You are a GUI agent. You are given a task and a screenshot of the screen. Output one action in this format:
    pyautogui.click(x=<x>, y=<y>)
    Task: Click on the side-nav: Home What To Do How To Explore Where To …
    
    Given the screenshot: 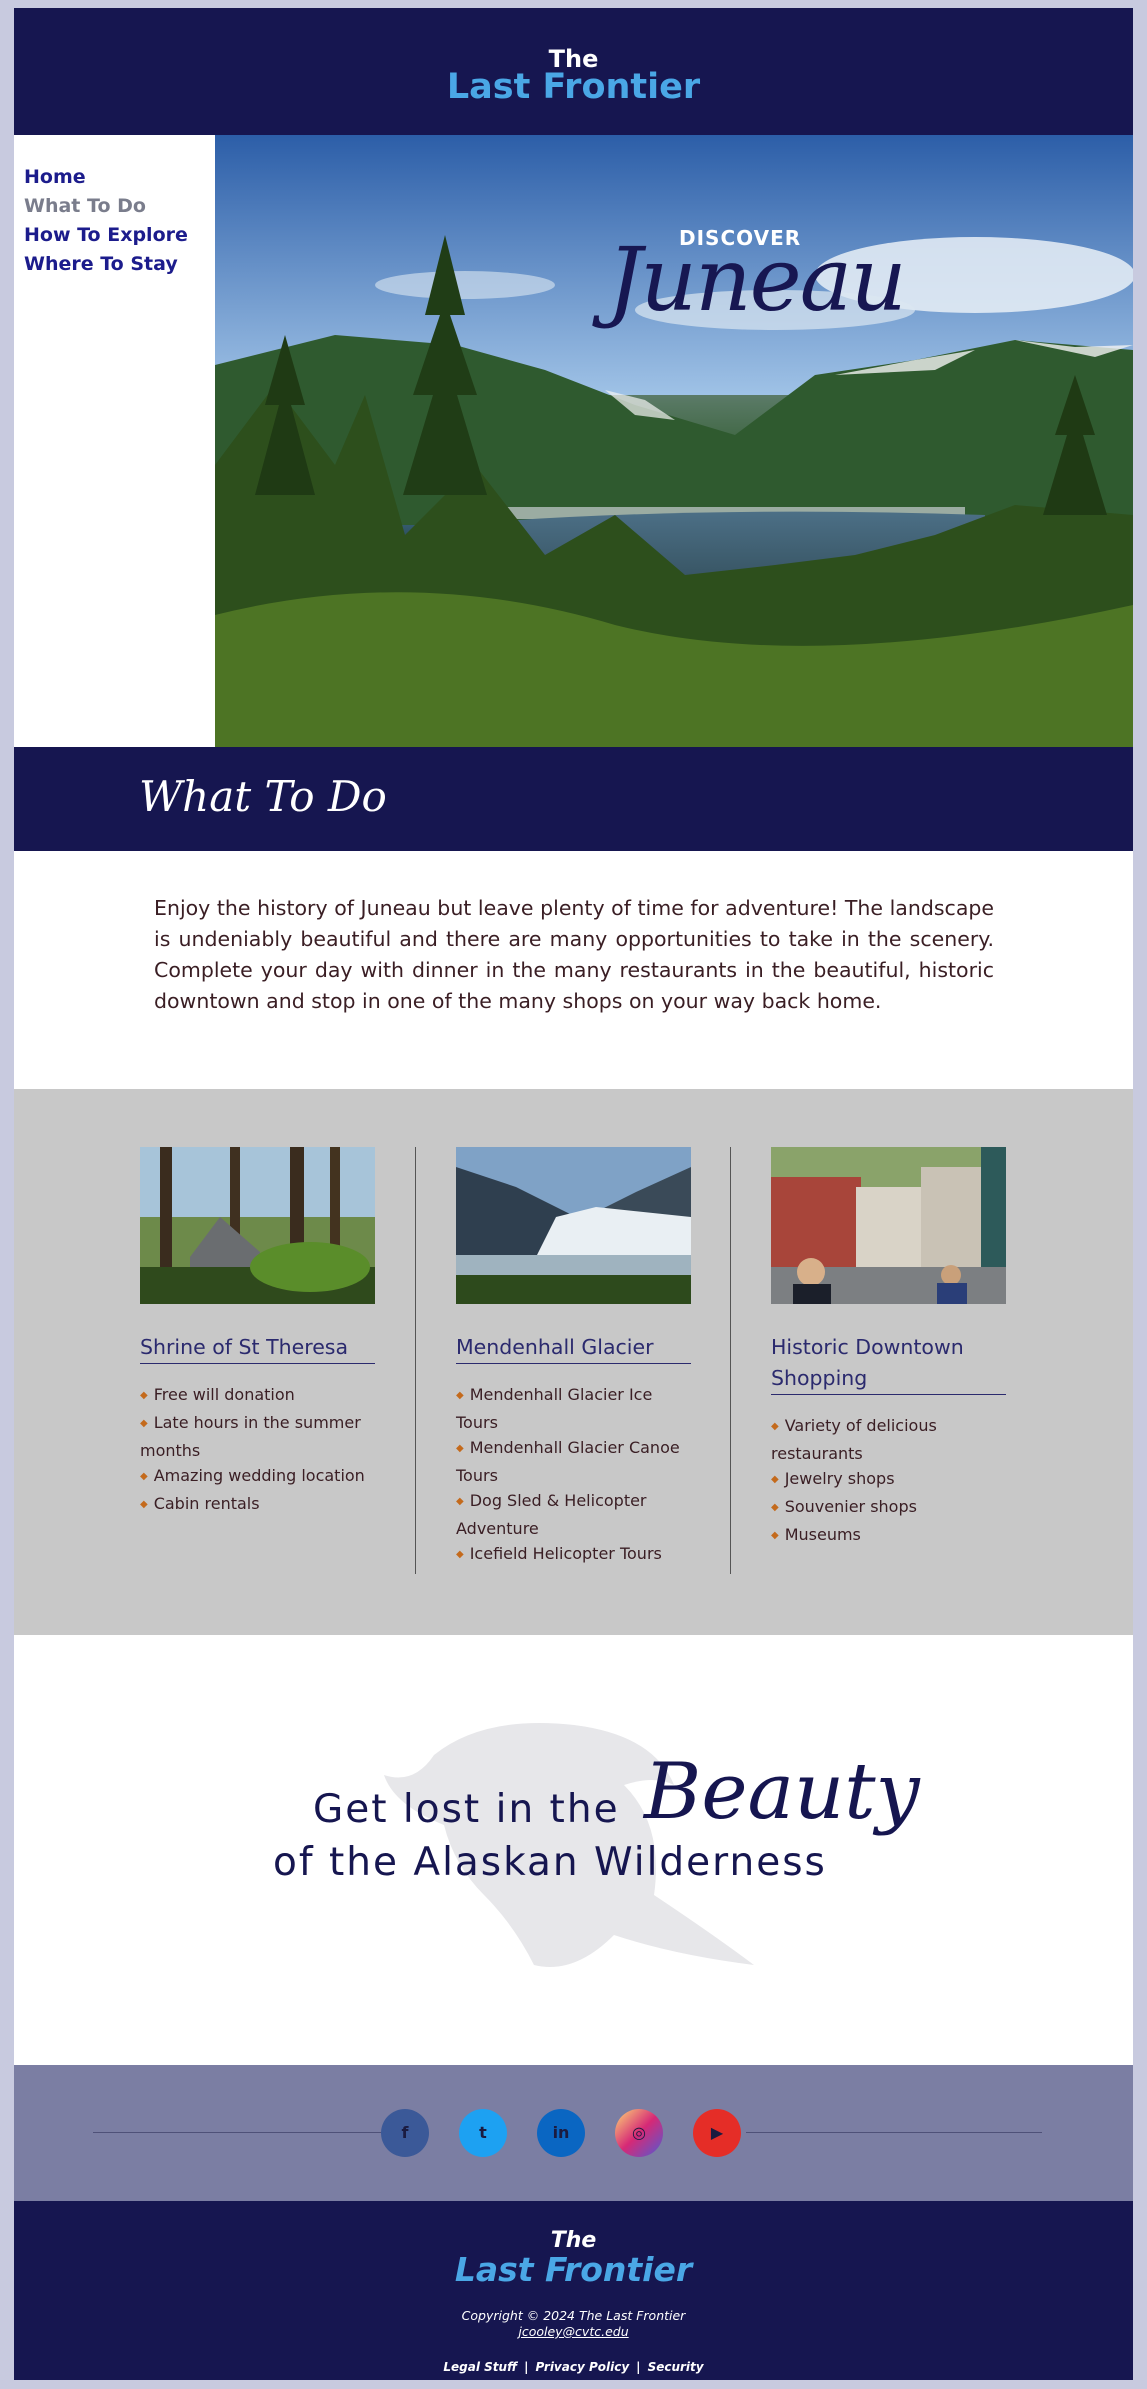 What is the action you would take?
    pyautogui.click(x=114, y=441)
    